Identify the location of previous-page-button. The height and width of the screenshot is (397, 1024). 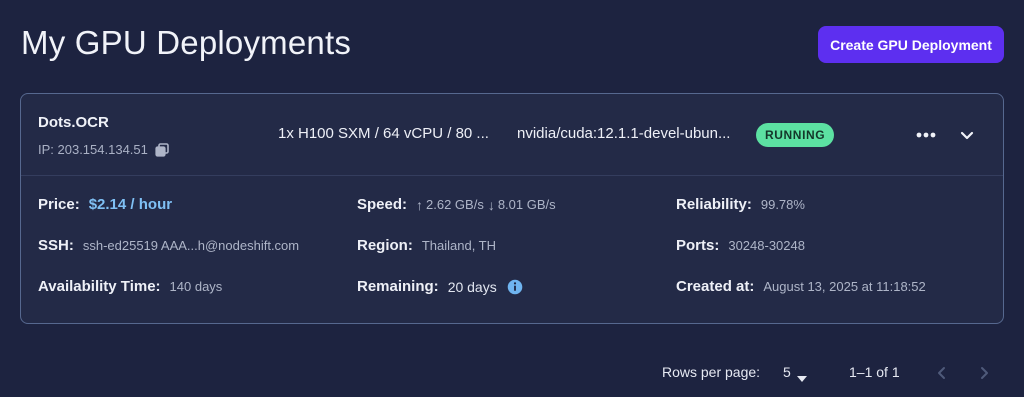
(942, 373).